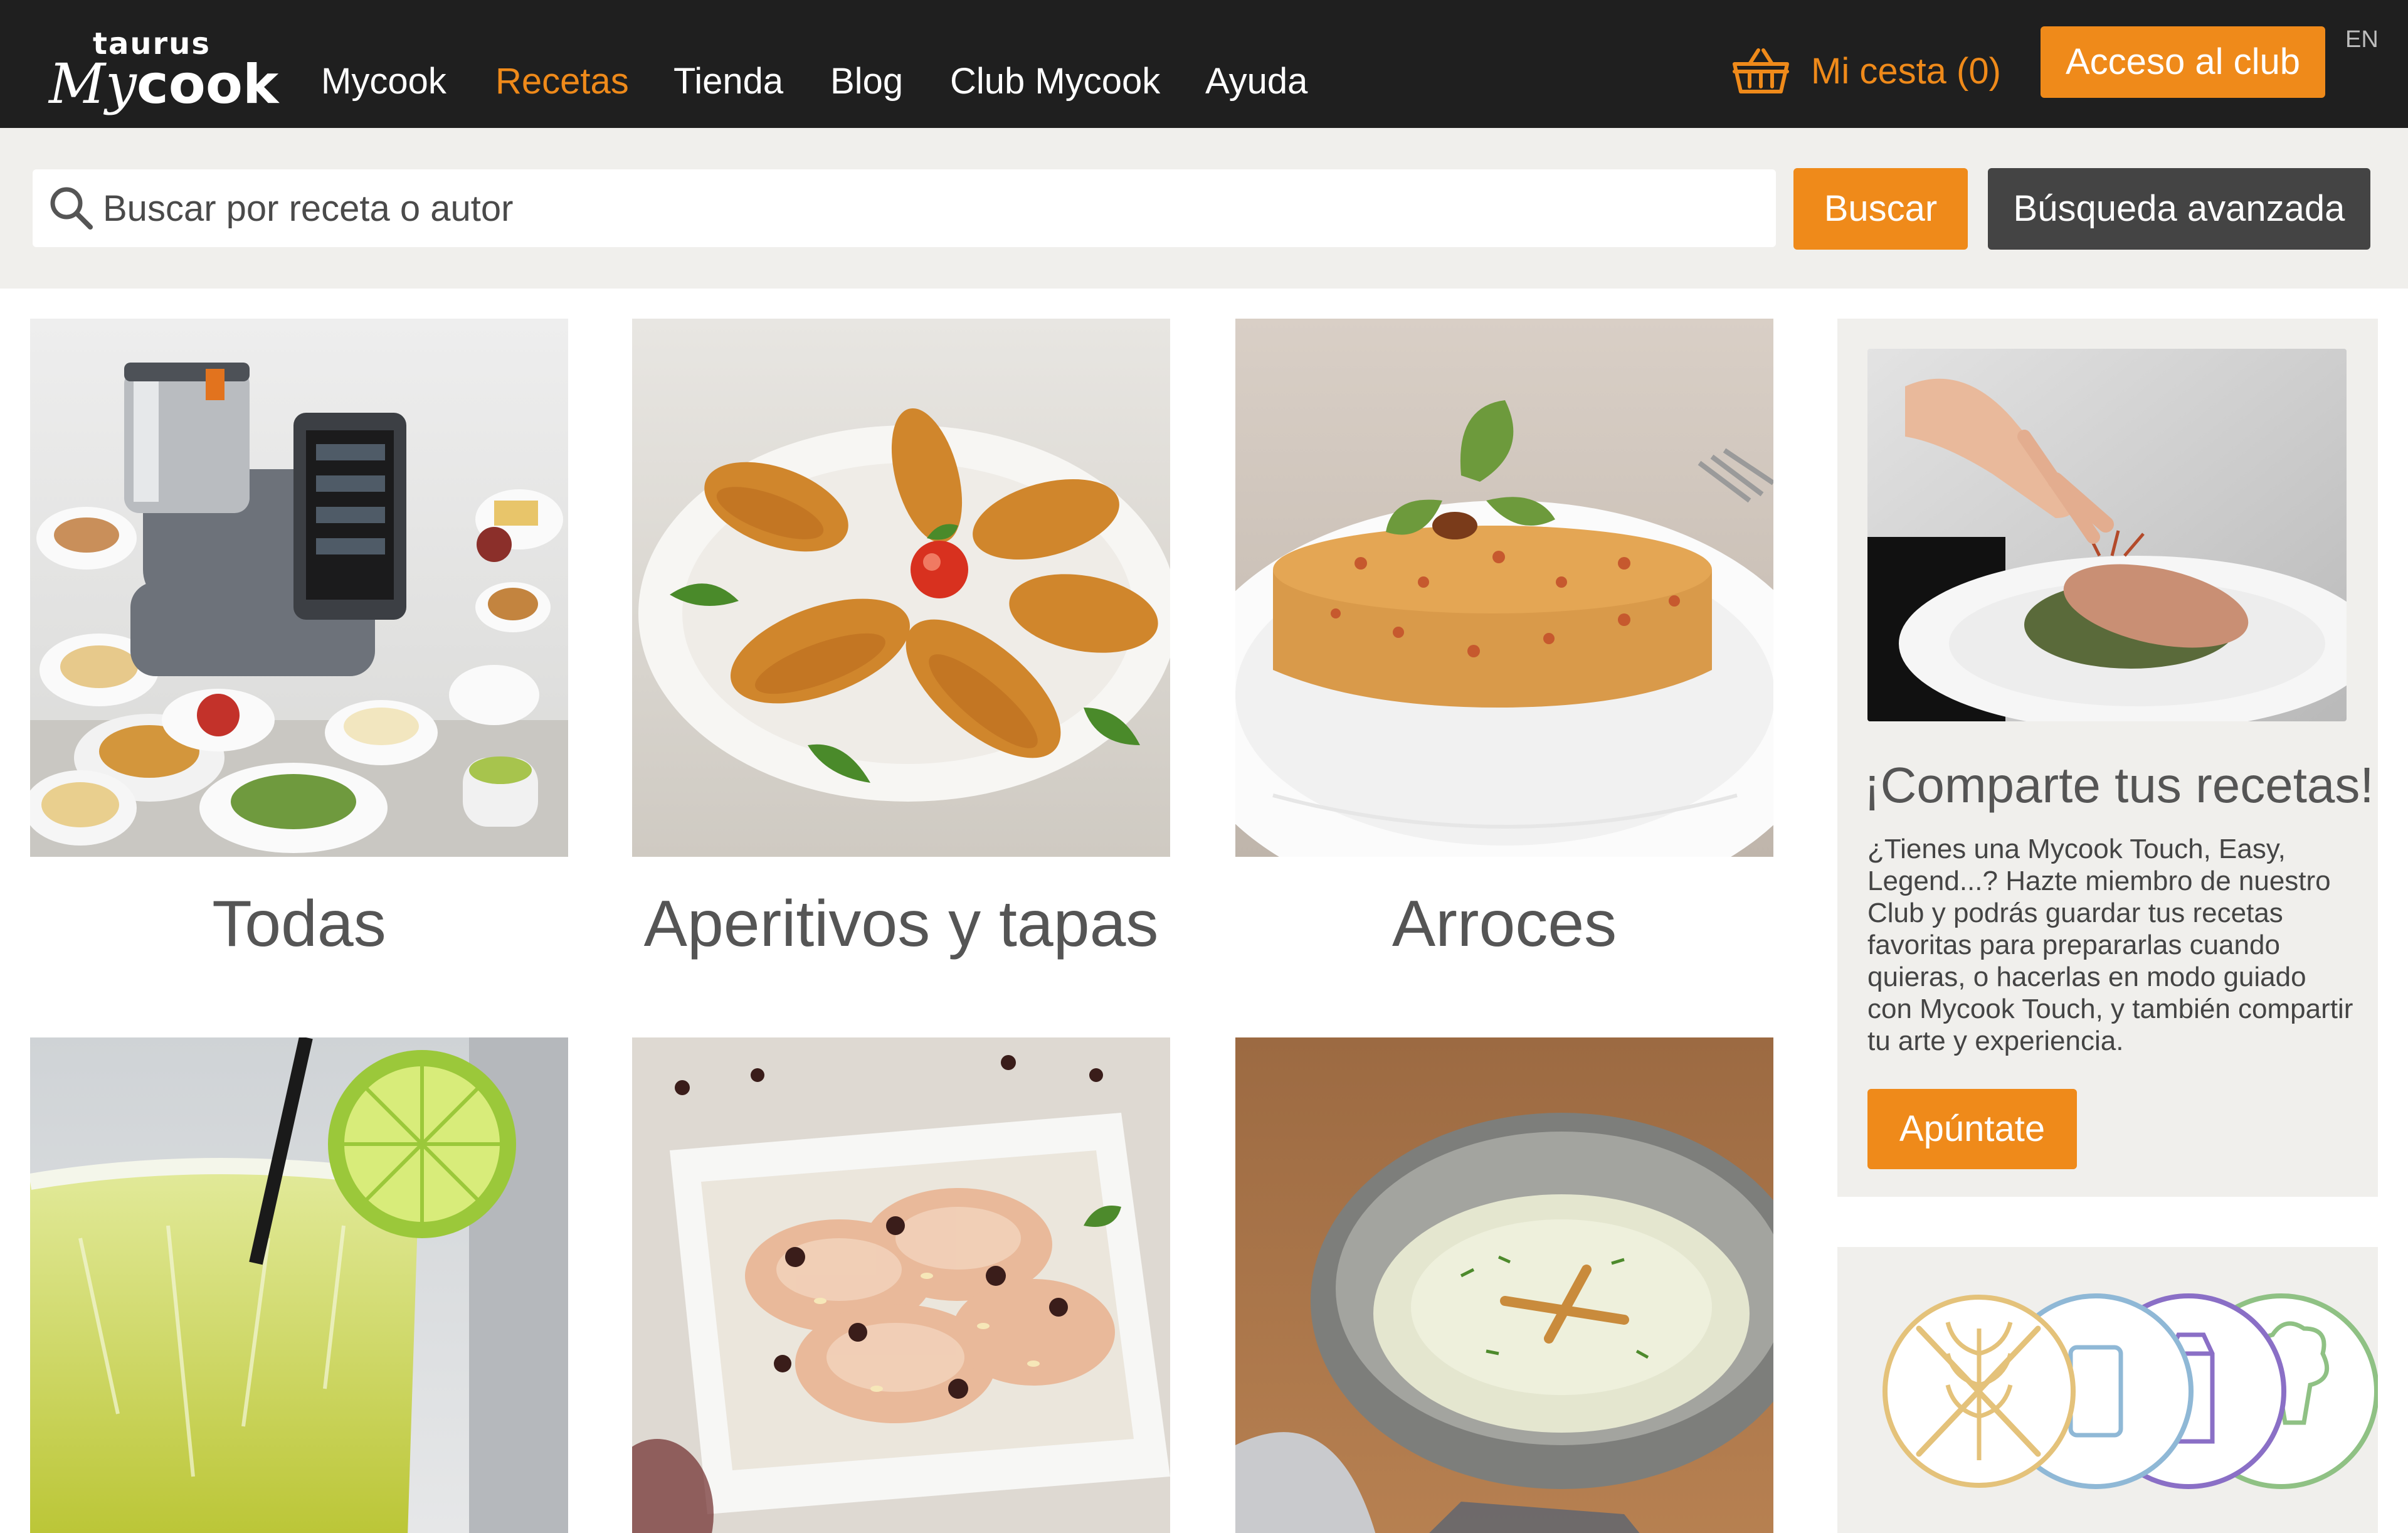  Describe the element at coordinates (2107, 535) in the screenshot. I see `chef-plating-image` at that location.